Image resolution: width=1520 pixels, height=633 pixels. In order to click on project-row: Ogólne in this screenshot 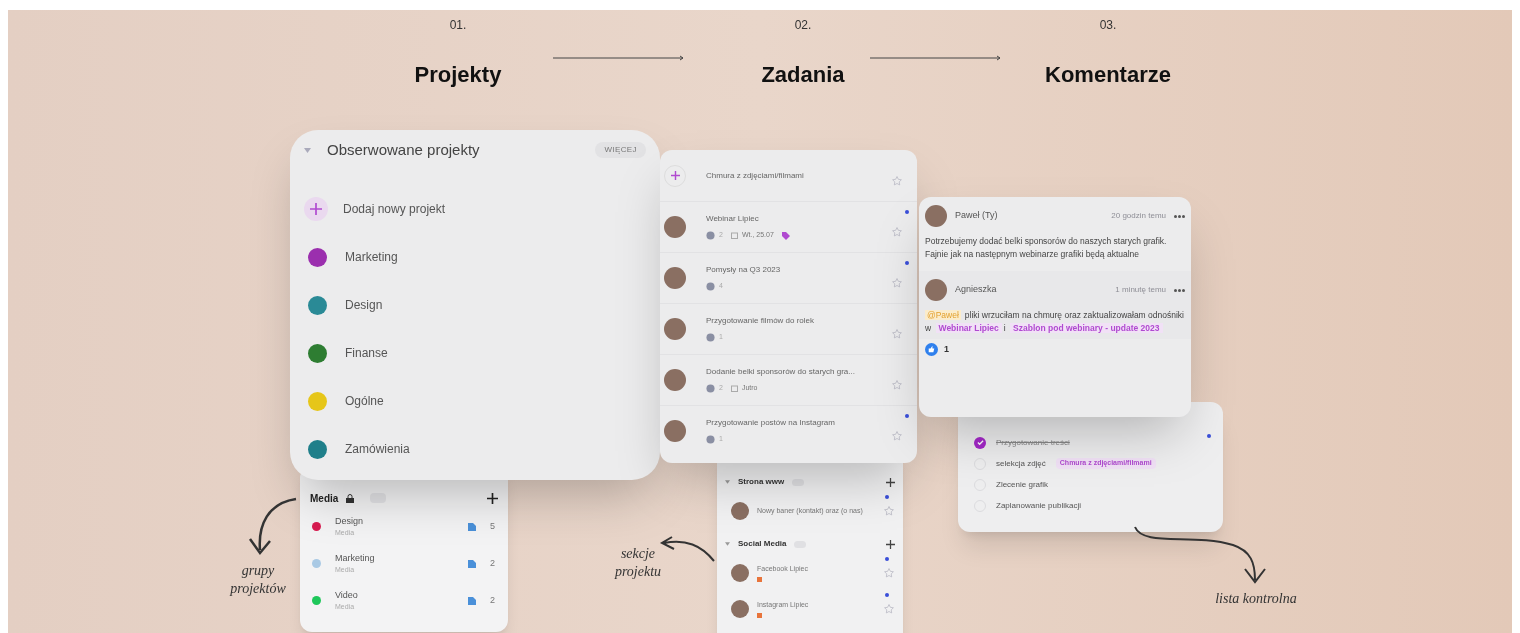, I will do `click(475, 401)`.